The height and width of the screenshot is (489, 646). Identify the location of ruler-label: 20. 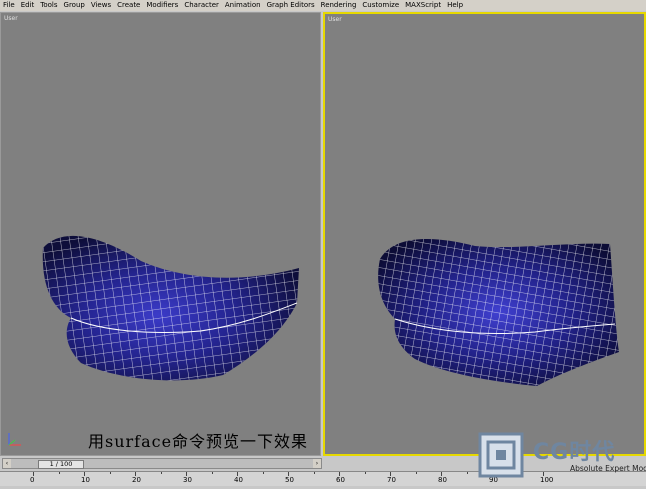
(136, 480).